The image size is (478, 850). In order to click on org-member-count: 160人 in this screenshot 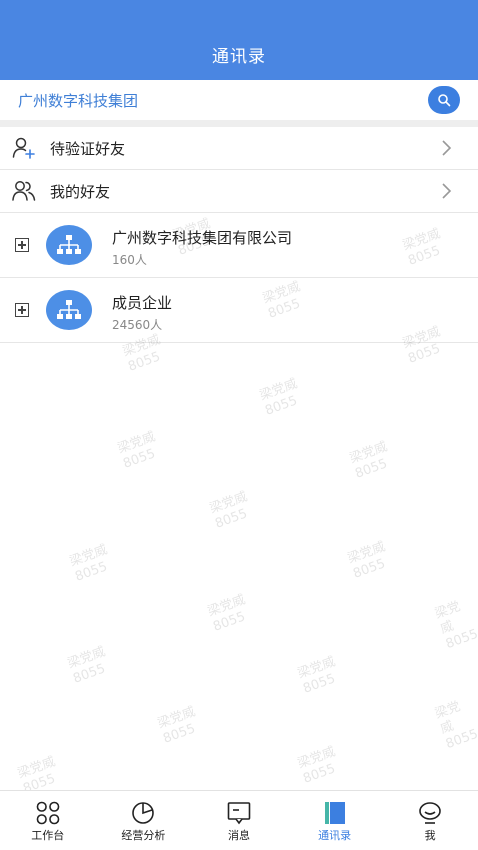, I will do `click(129, 260)`.